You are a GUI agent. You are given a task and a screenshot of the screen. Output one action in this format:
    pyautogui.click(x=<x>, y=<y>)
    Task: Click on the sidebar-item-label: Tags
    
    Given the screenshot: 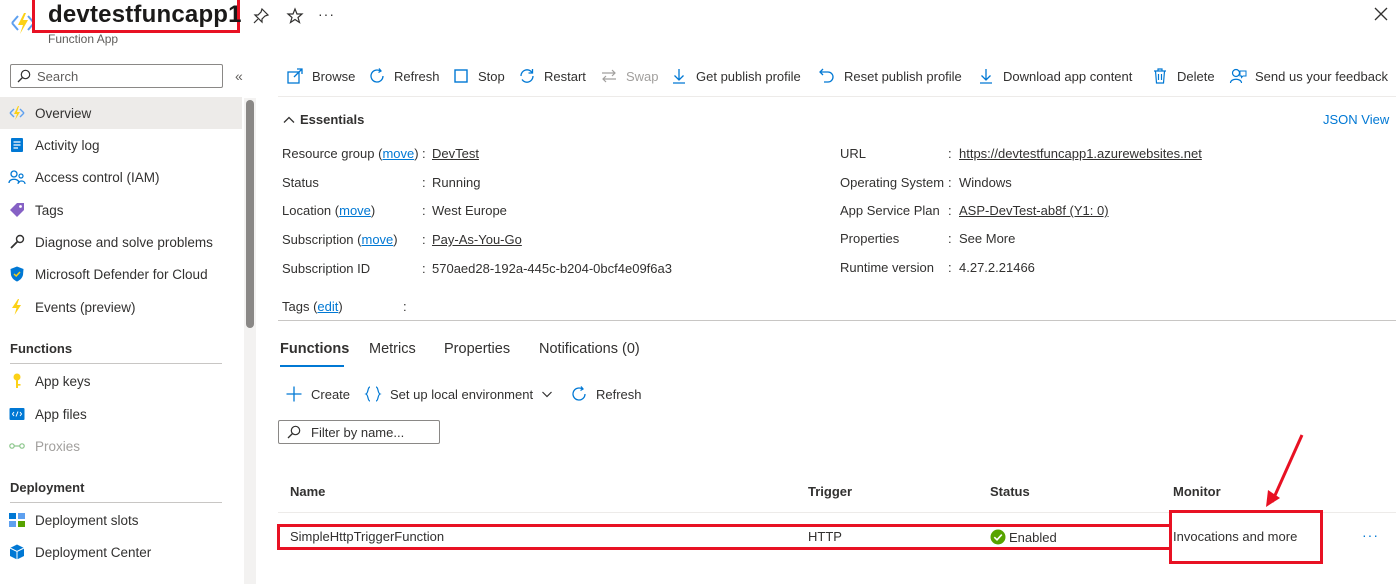 What is the action you would take?
    pyautogui.click(x=49, y=210)
    